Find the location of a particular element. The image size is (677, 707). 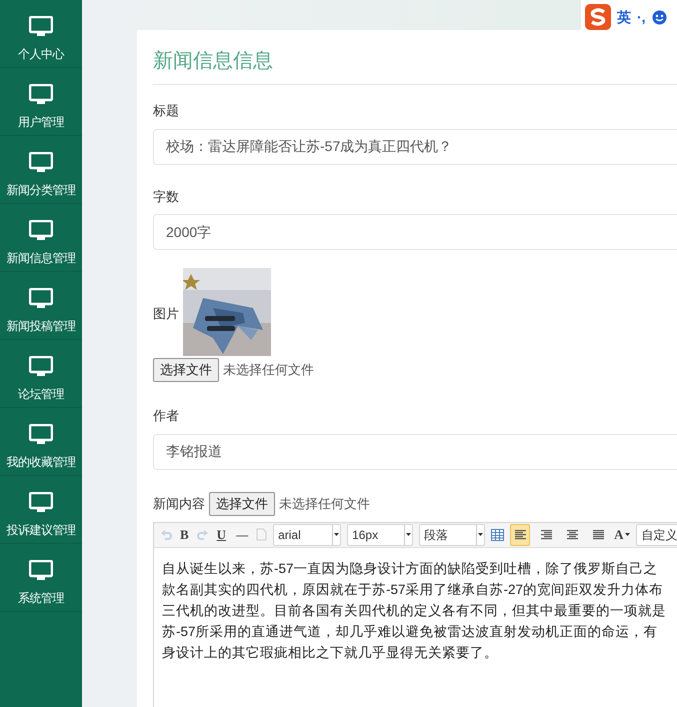

toolbar-select: 16px is located at coordinates (380, 535).